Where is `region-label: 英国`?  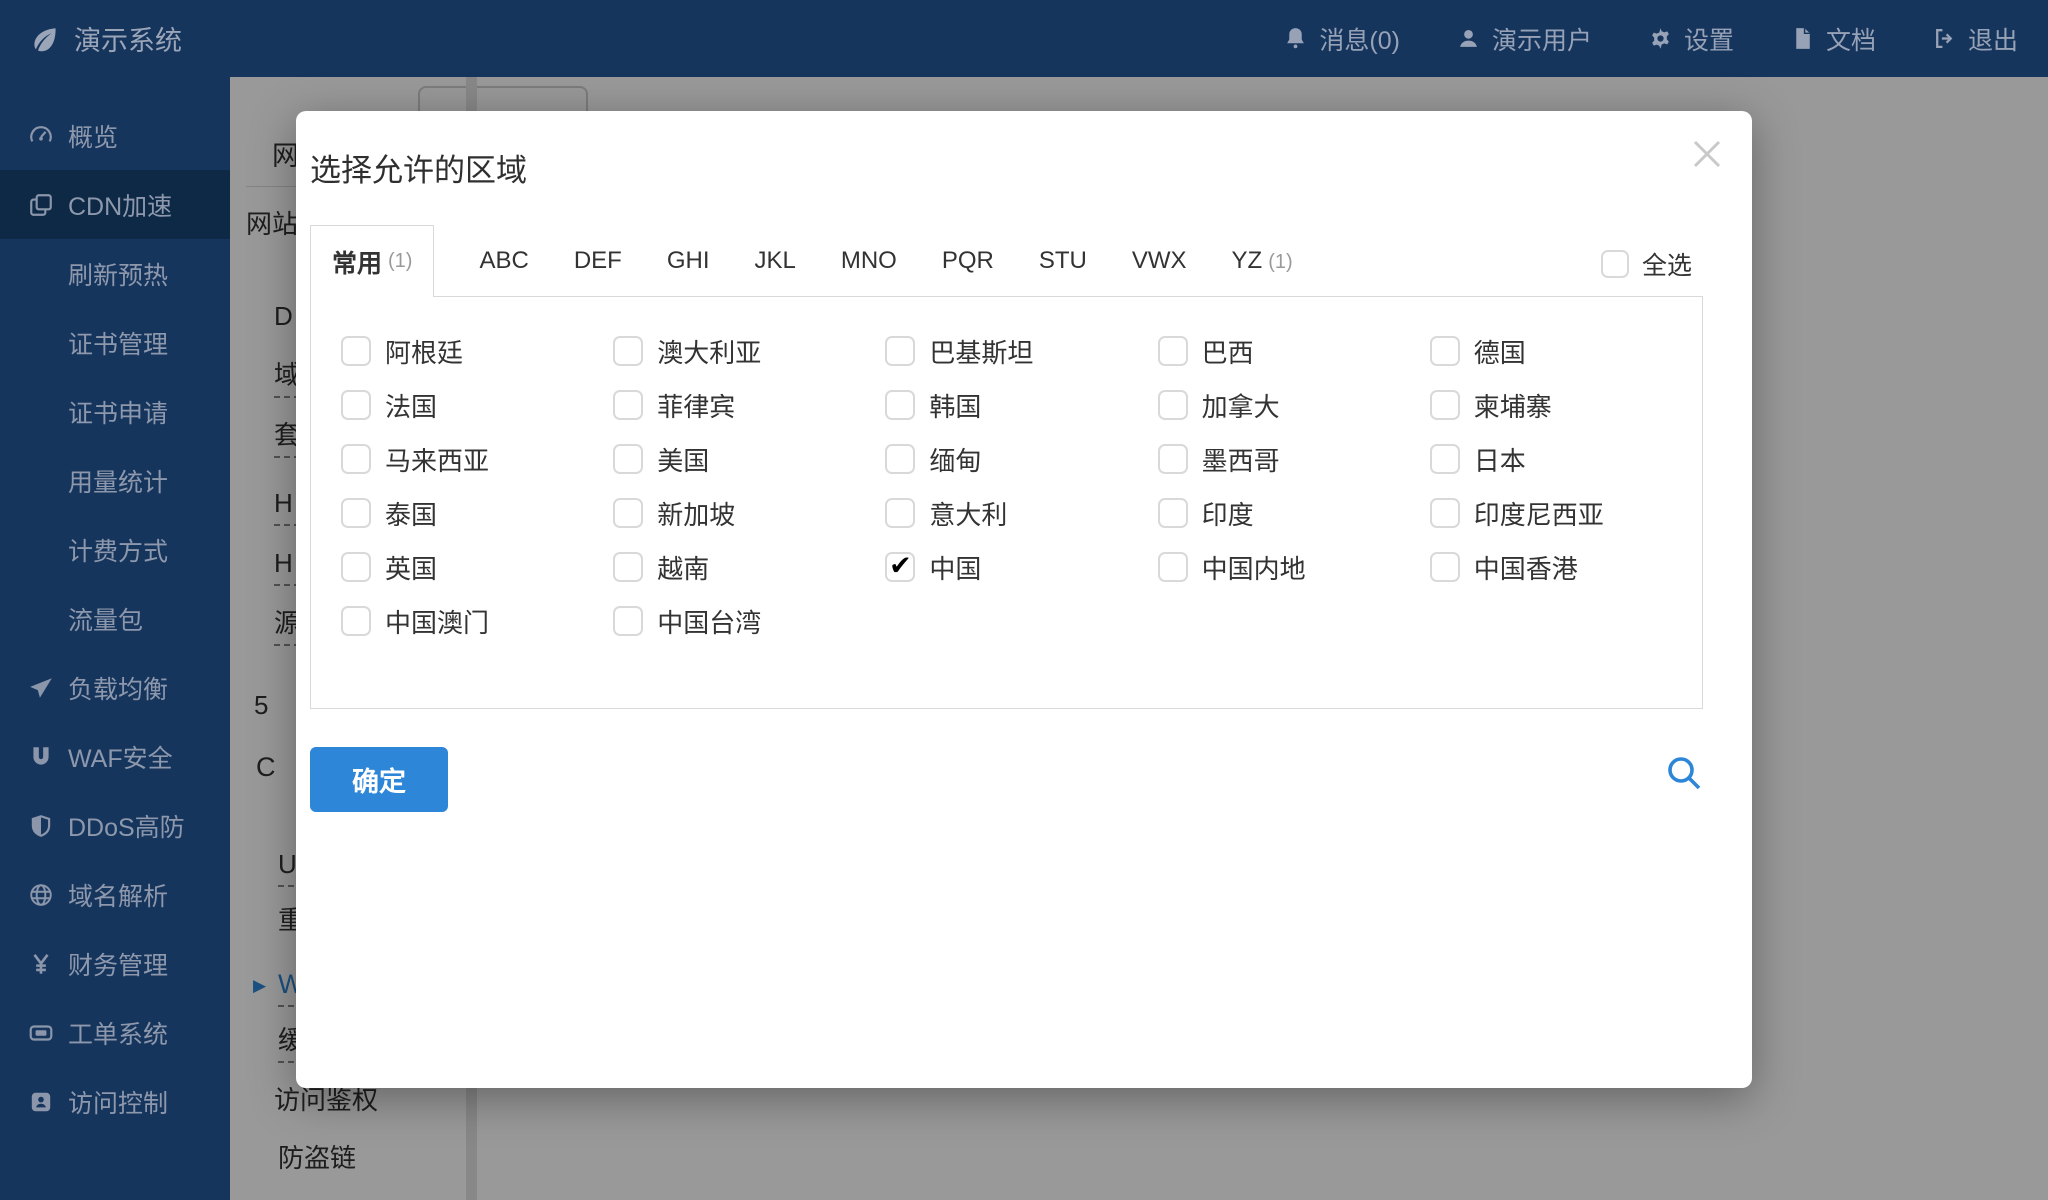 region-label: 英国 is located at coordinates (411, 568).